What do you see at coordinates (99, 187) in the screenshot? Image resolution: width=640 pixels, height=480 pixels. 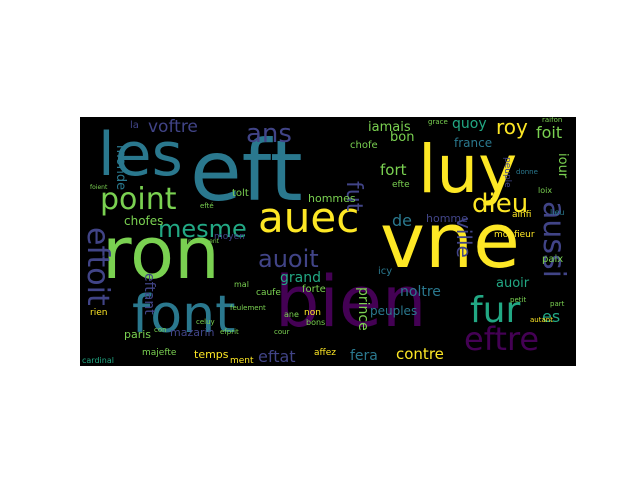 I see `word-foient: foient` at bounding box center [99, 187].